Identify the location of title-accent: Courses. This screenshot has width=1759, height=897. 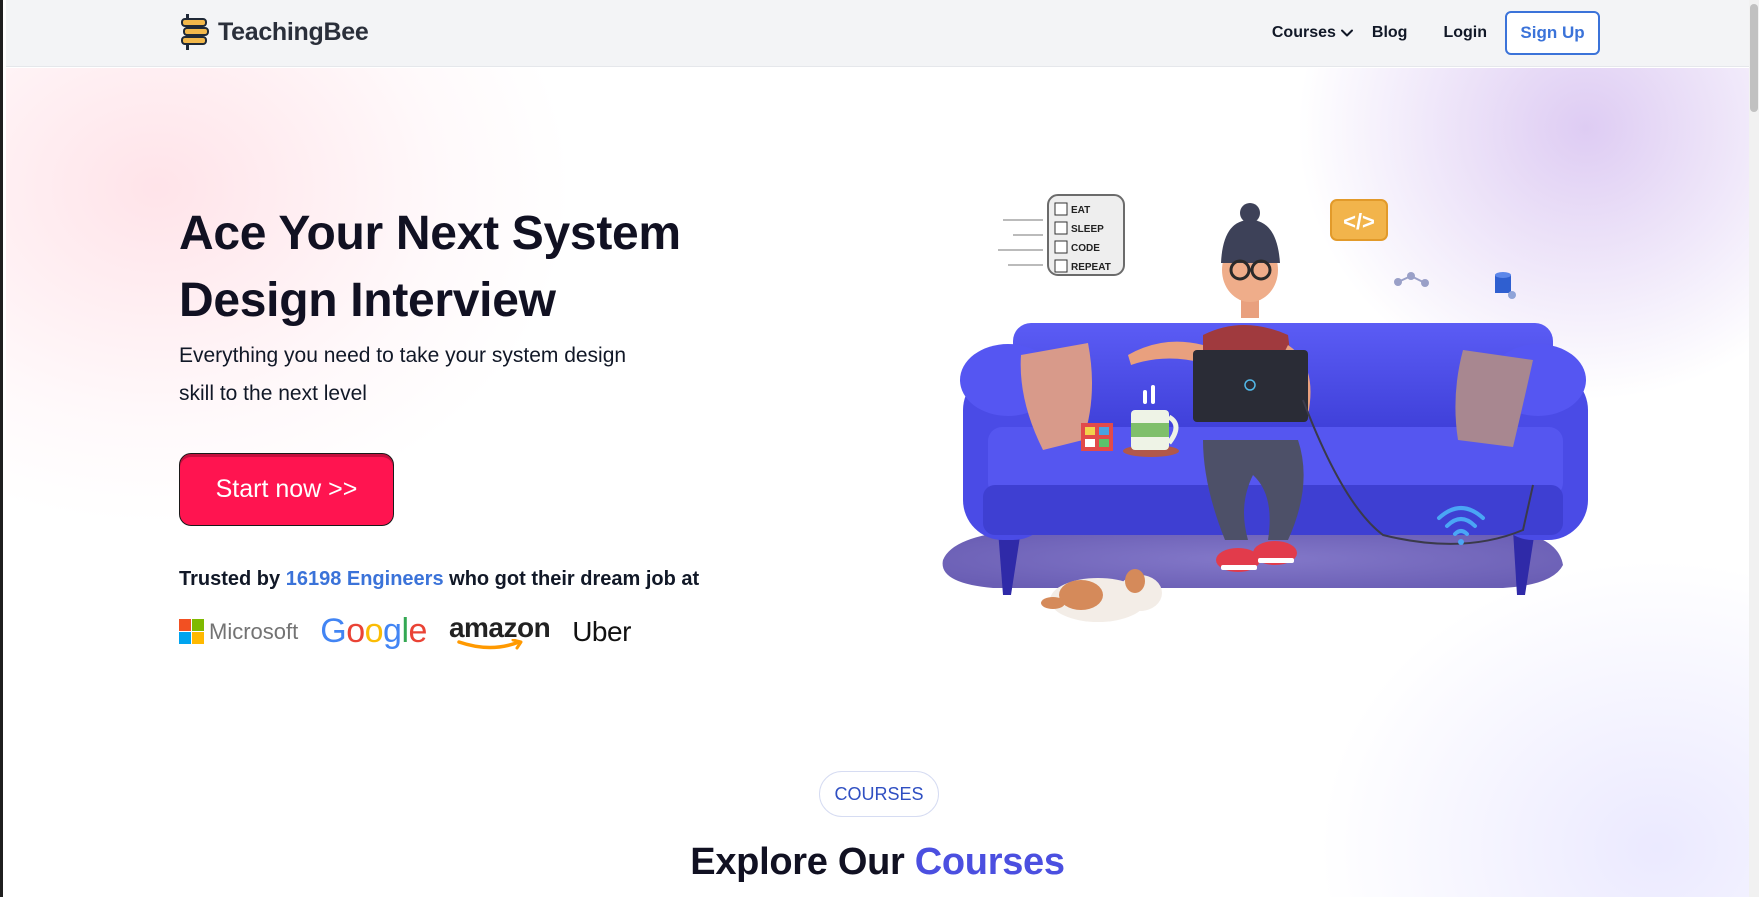
(989, 862).